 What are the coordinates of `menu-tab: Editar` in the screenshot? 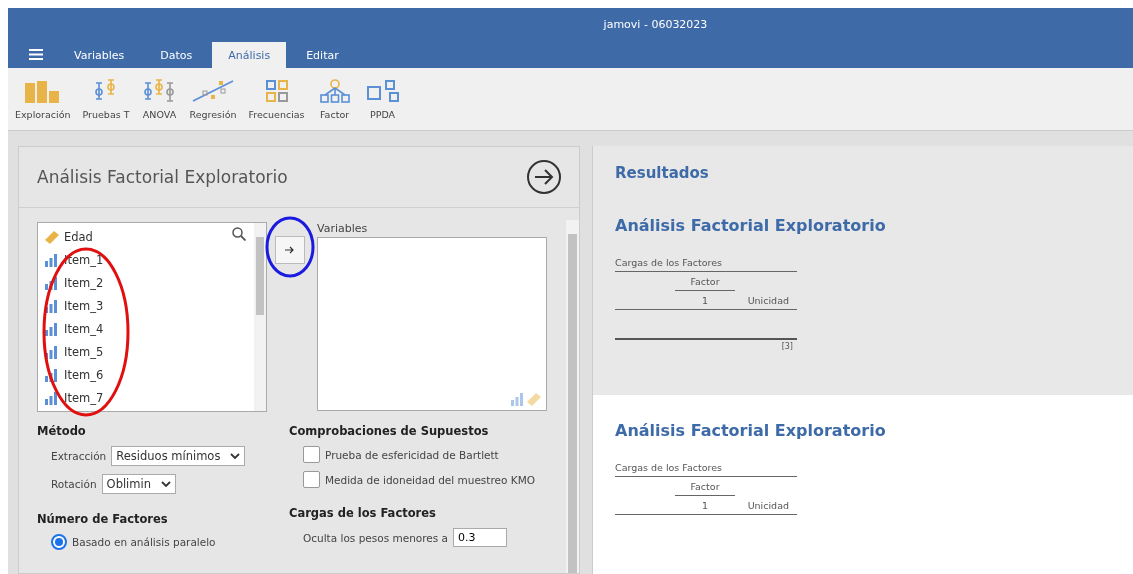 It's located at (322, 55).